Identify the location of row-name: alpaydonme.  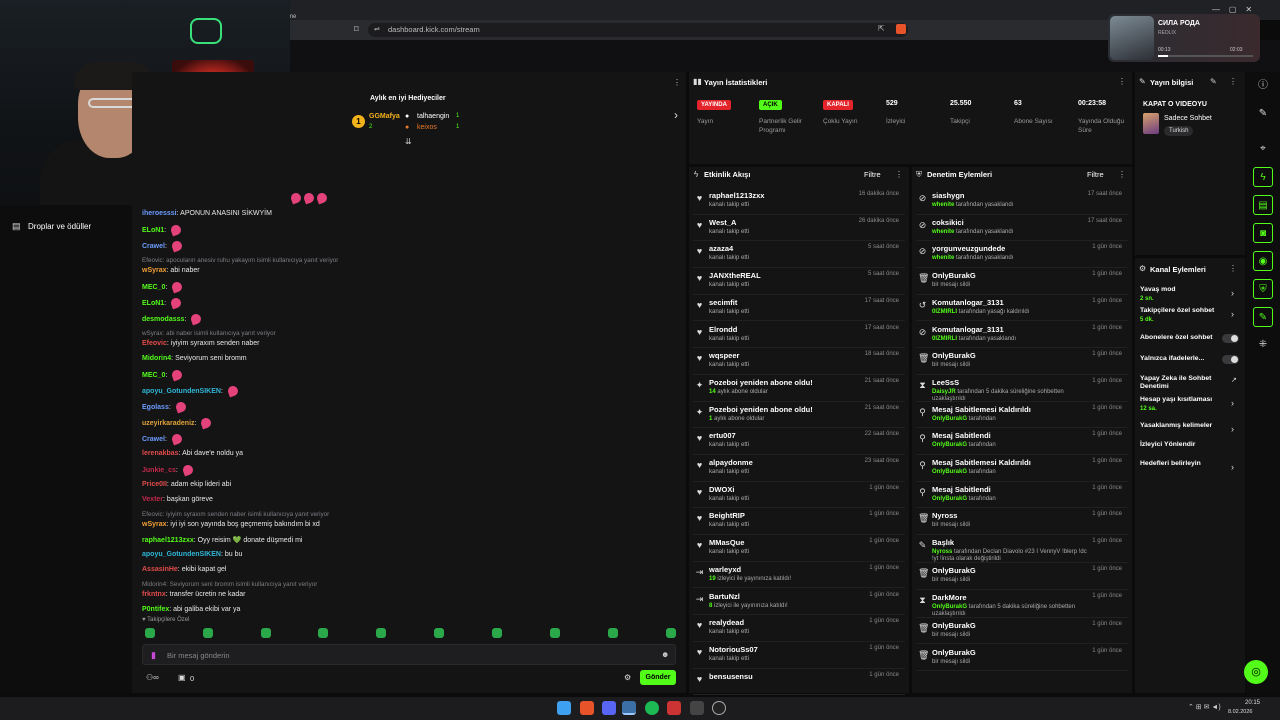
(731, 462).